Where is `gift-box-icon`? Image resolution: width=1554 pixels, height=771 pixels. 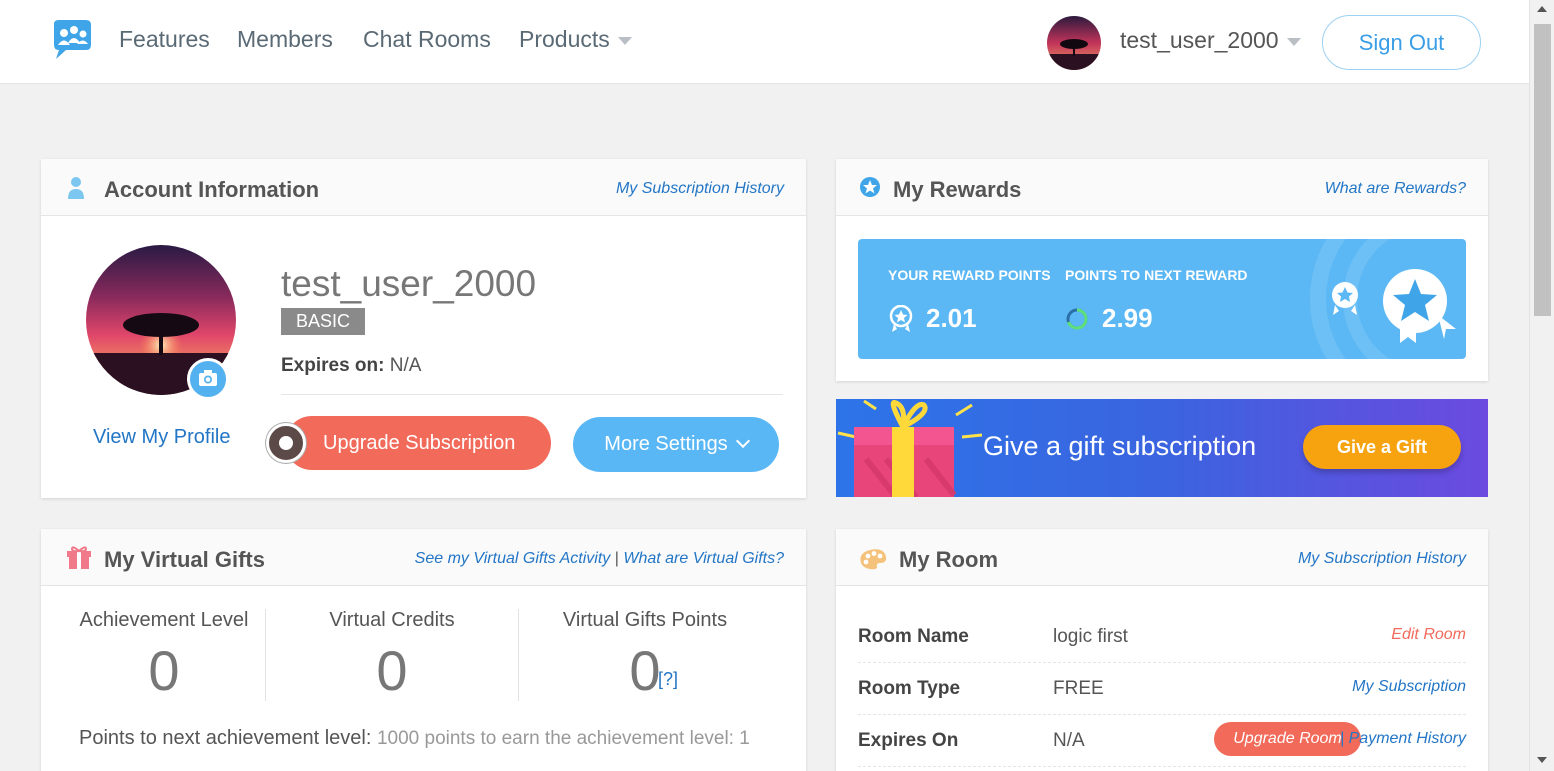
gift-box-icon is located at coordinates (910, 448).